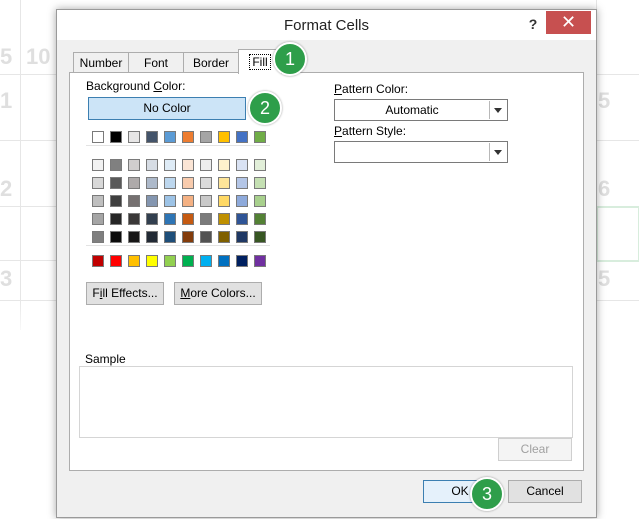 The height and width of the screenshot is (519, 639). I want to click on dialog-title: Format Cells, so click(326, 25).